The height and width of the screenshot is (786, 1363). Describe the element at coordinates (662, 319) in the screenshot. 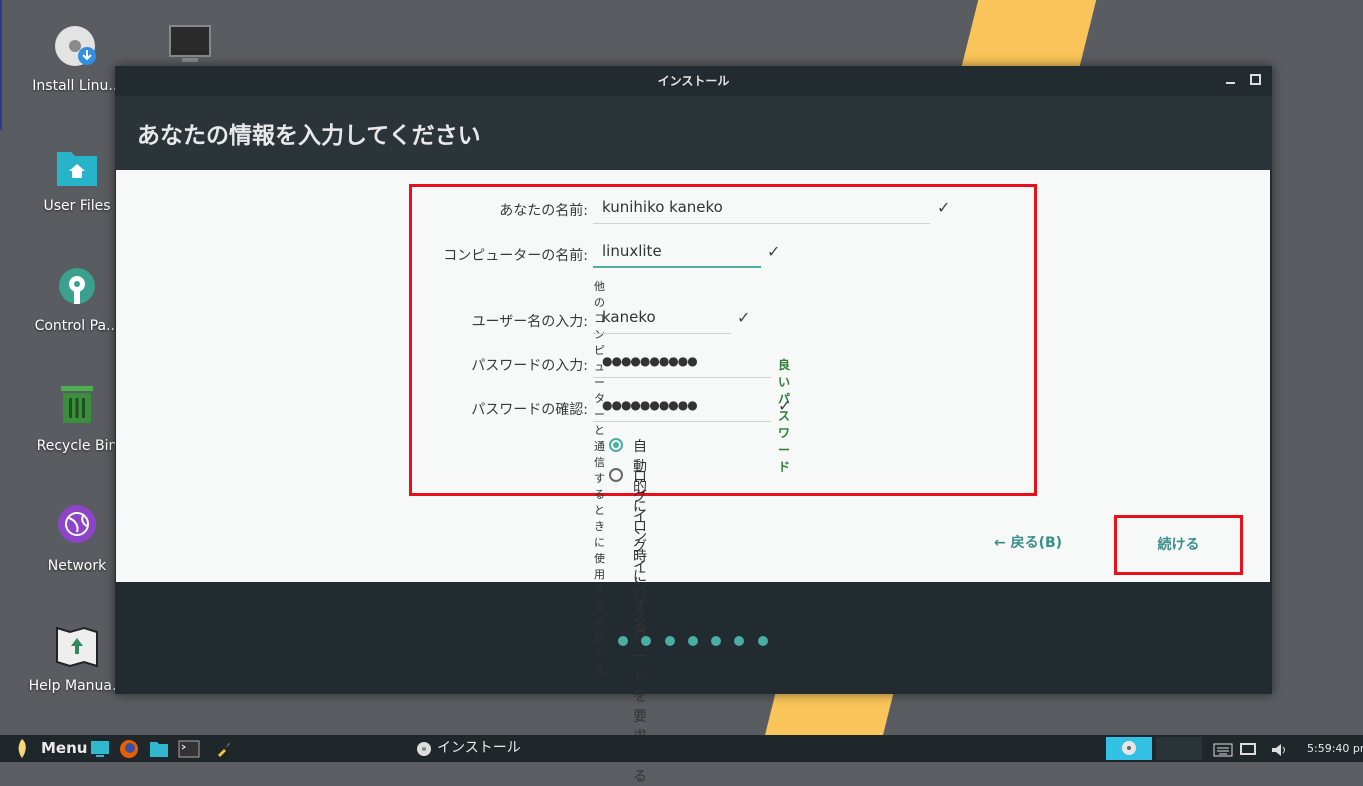

I see `username-input: kaneko` at that location.